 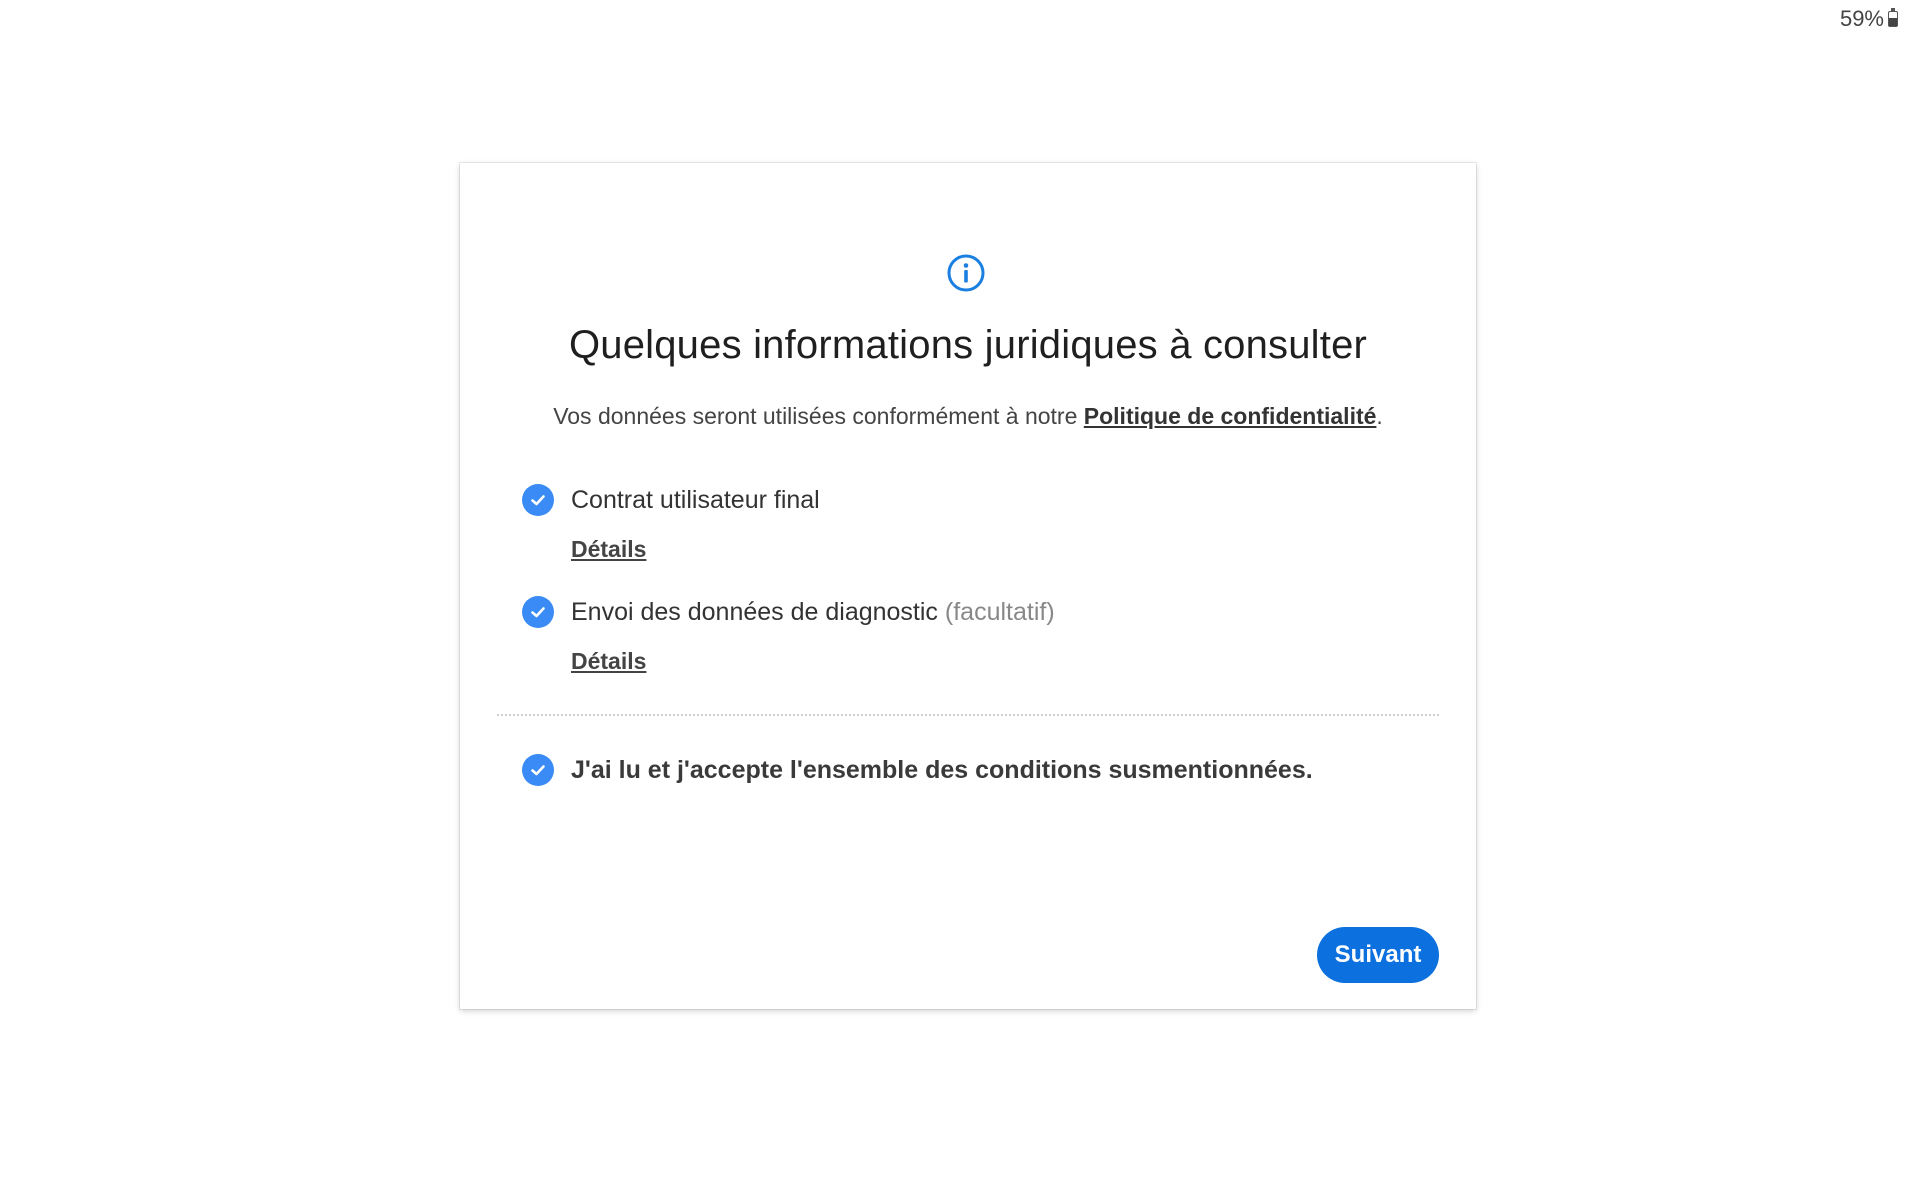 I want to click on eula-label: Contrat utilisateur final, so click(x=695, y=499).